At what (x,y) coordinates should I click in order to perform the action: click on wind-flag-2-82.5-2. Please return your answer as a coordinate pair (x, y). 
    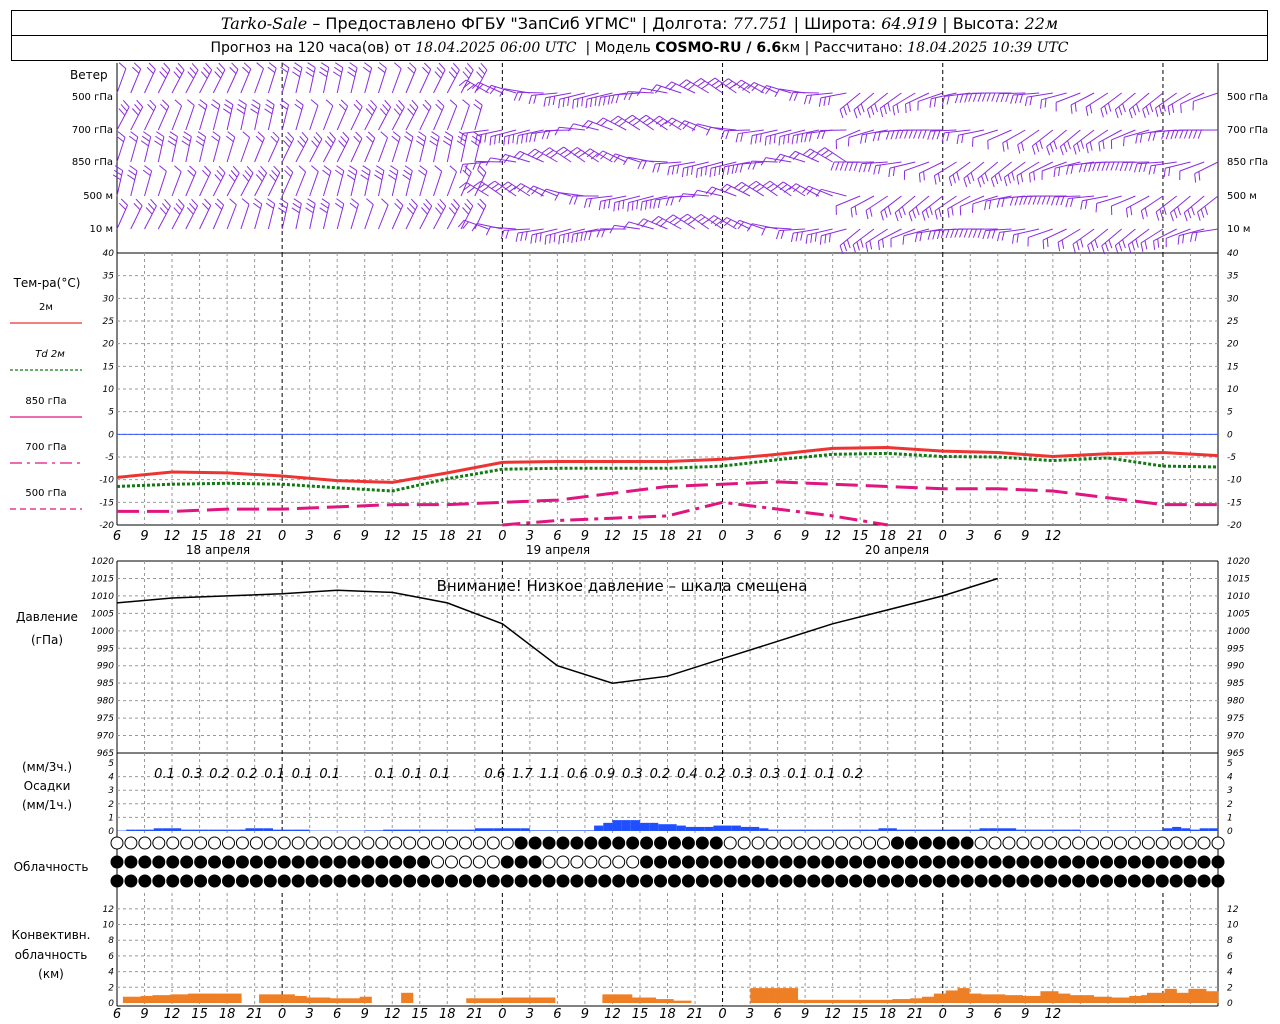
    Looking at the image, I should click on (855, 166).